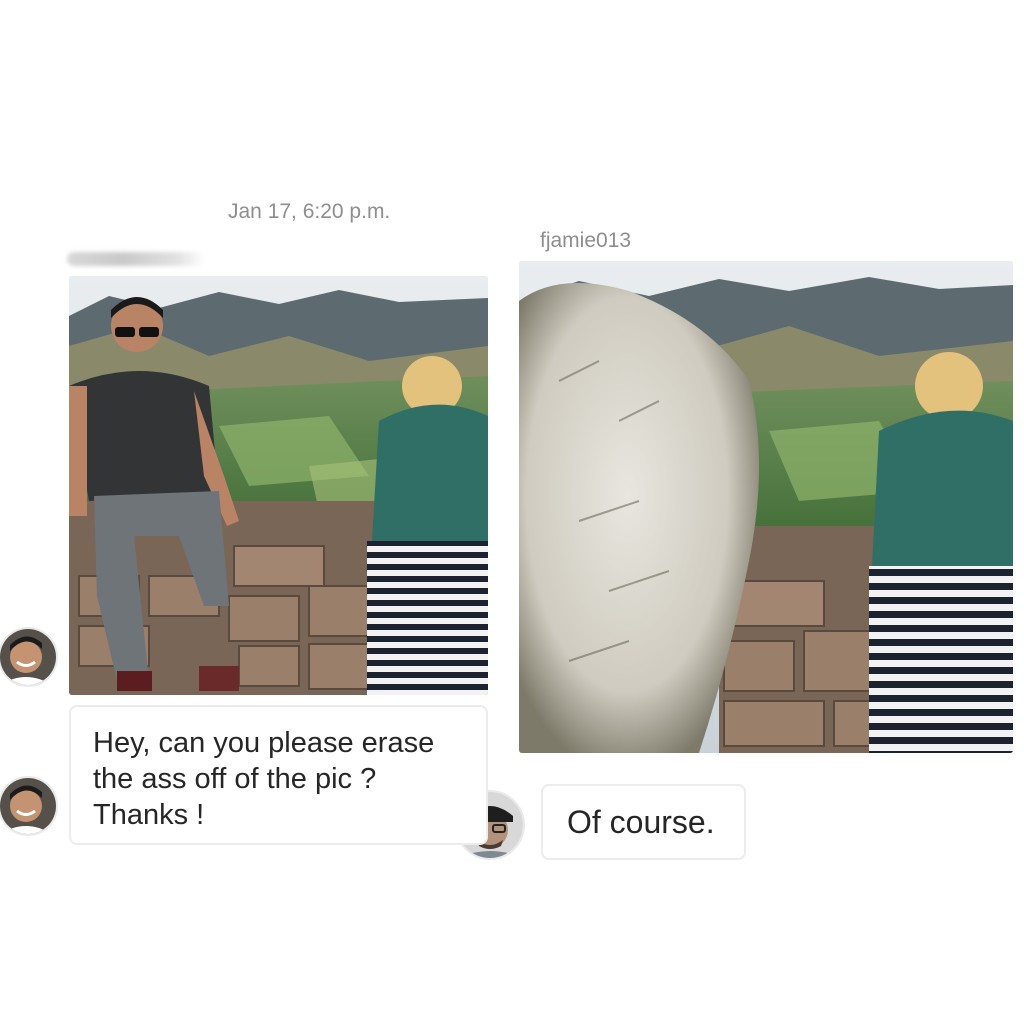  Describe the element at coordinates (136, 259) in the screenshot. I see `redacted-sender-name` at that location.